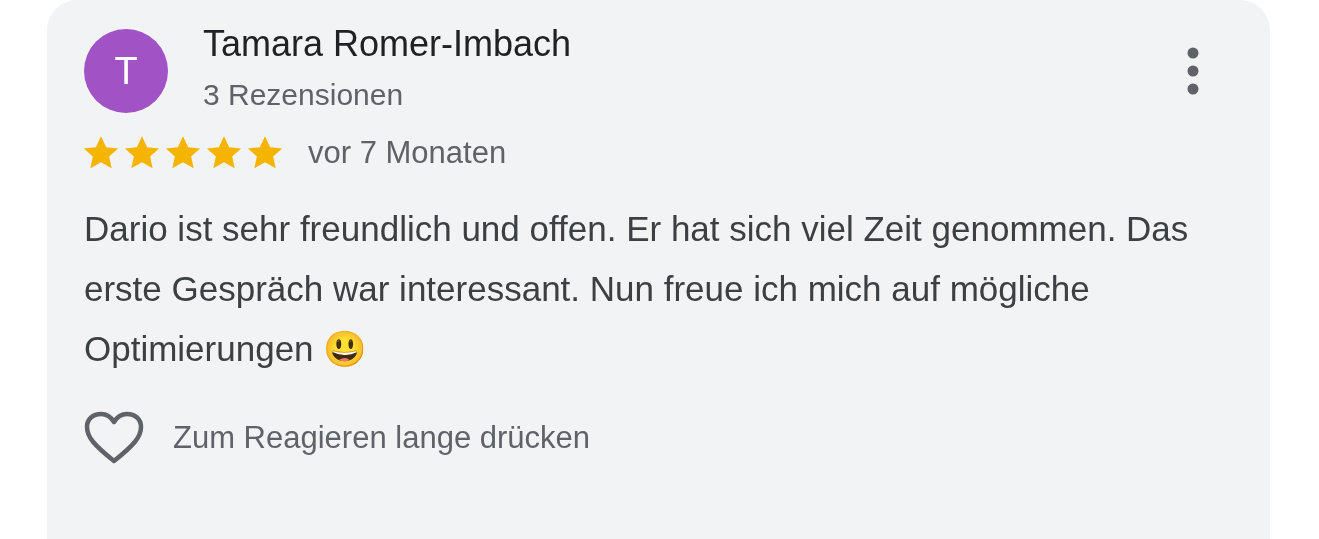 The width and height of the screenshot is (1319, 539). I want to click on reaction-hint: Zum Reagieren lange drücken, so click(382, 438).